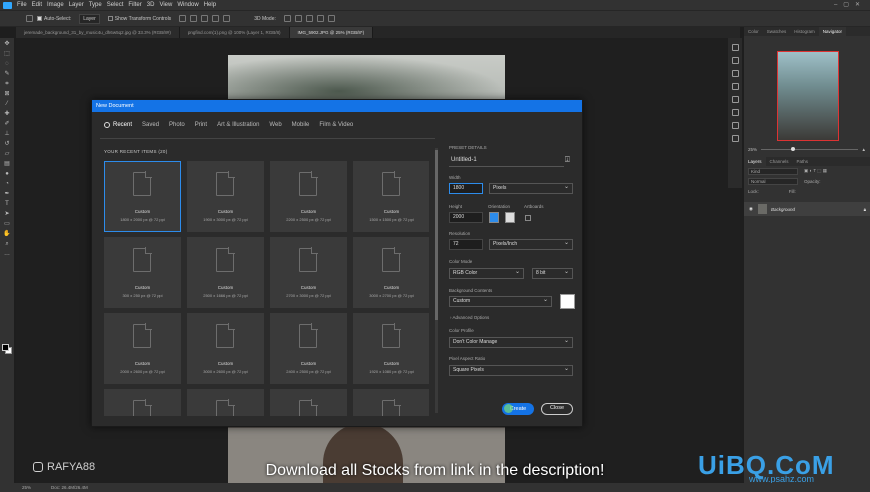 The image size is (870, 492). I want to click on pixel-aspect-dropdown: Square Pixels, so click(511, 370).